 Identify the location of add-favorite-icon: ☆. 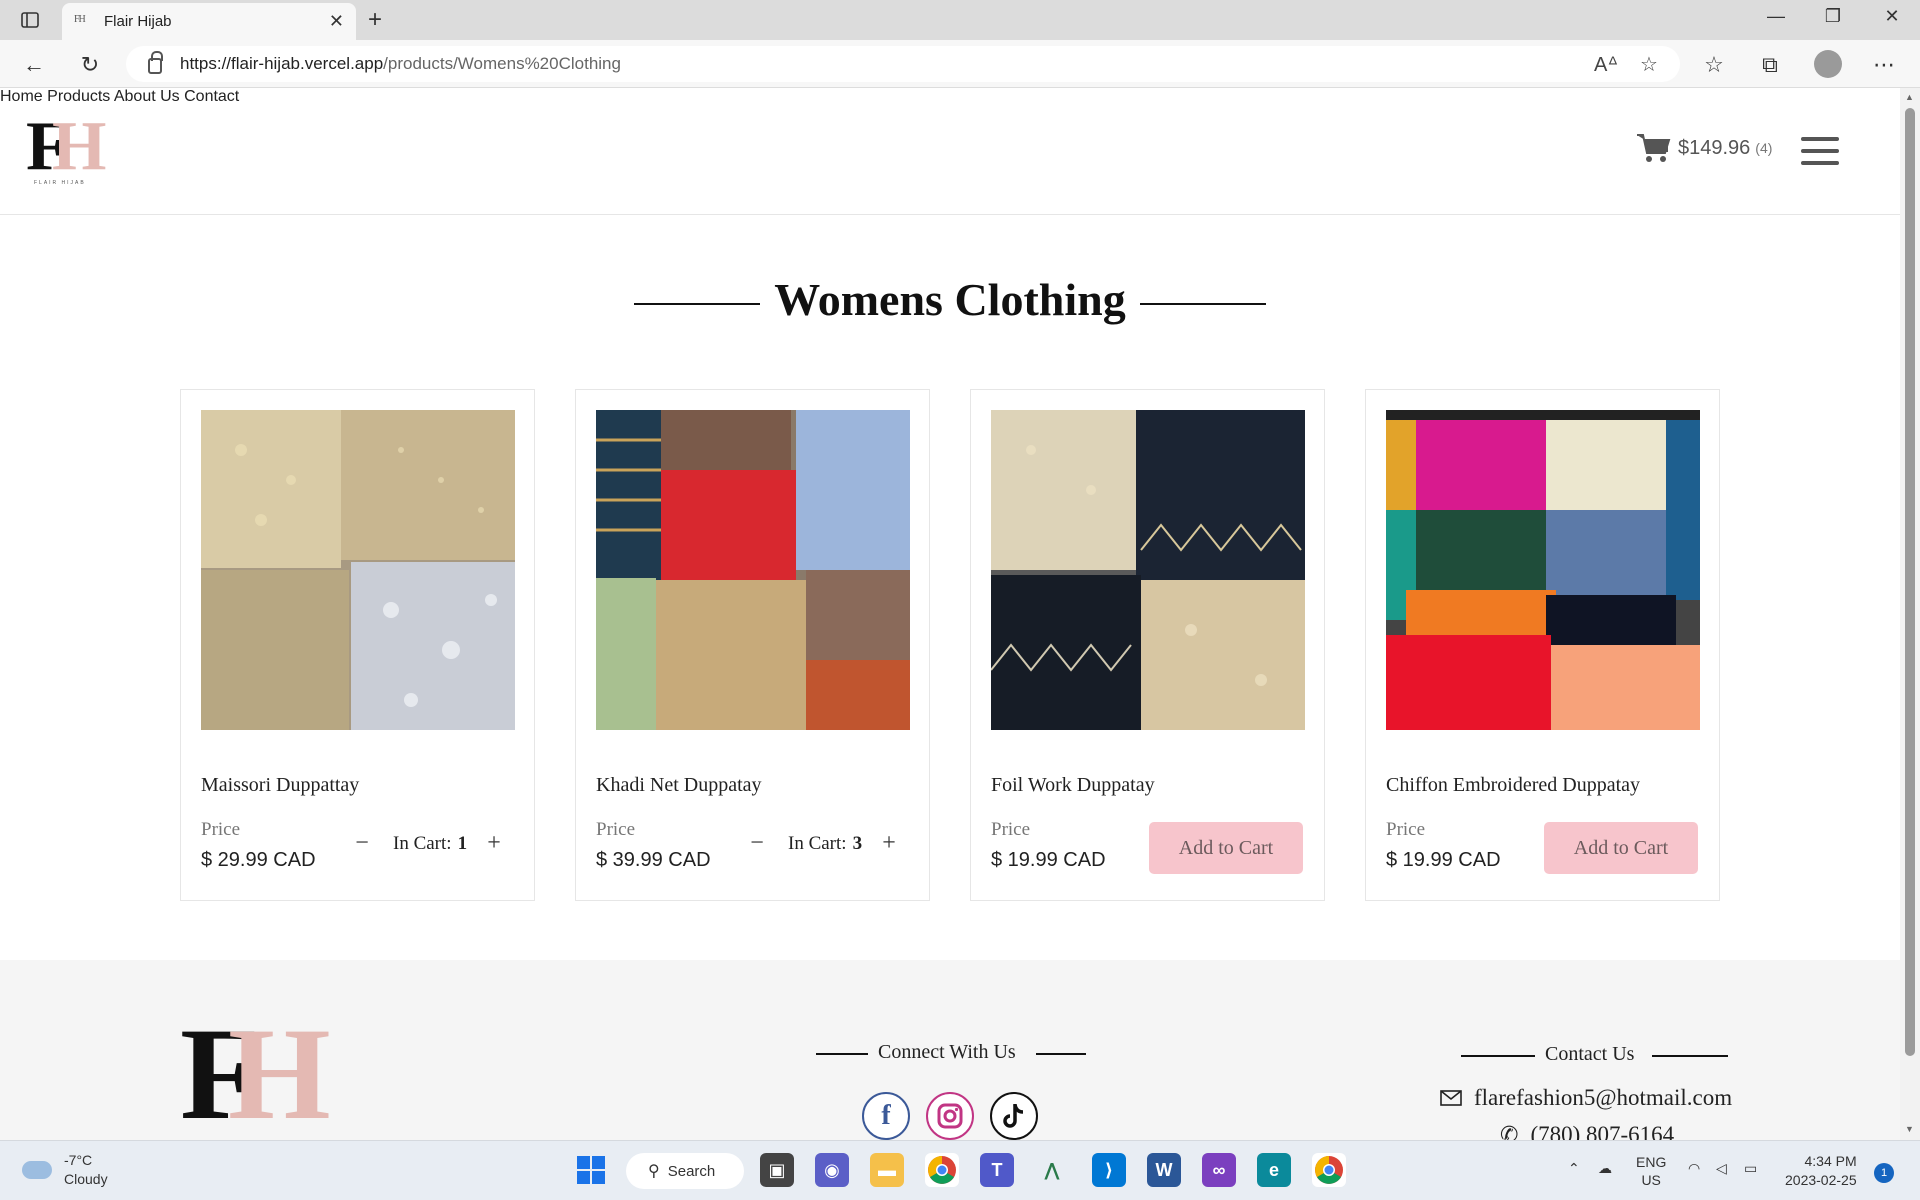
(1649, 64).